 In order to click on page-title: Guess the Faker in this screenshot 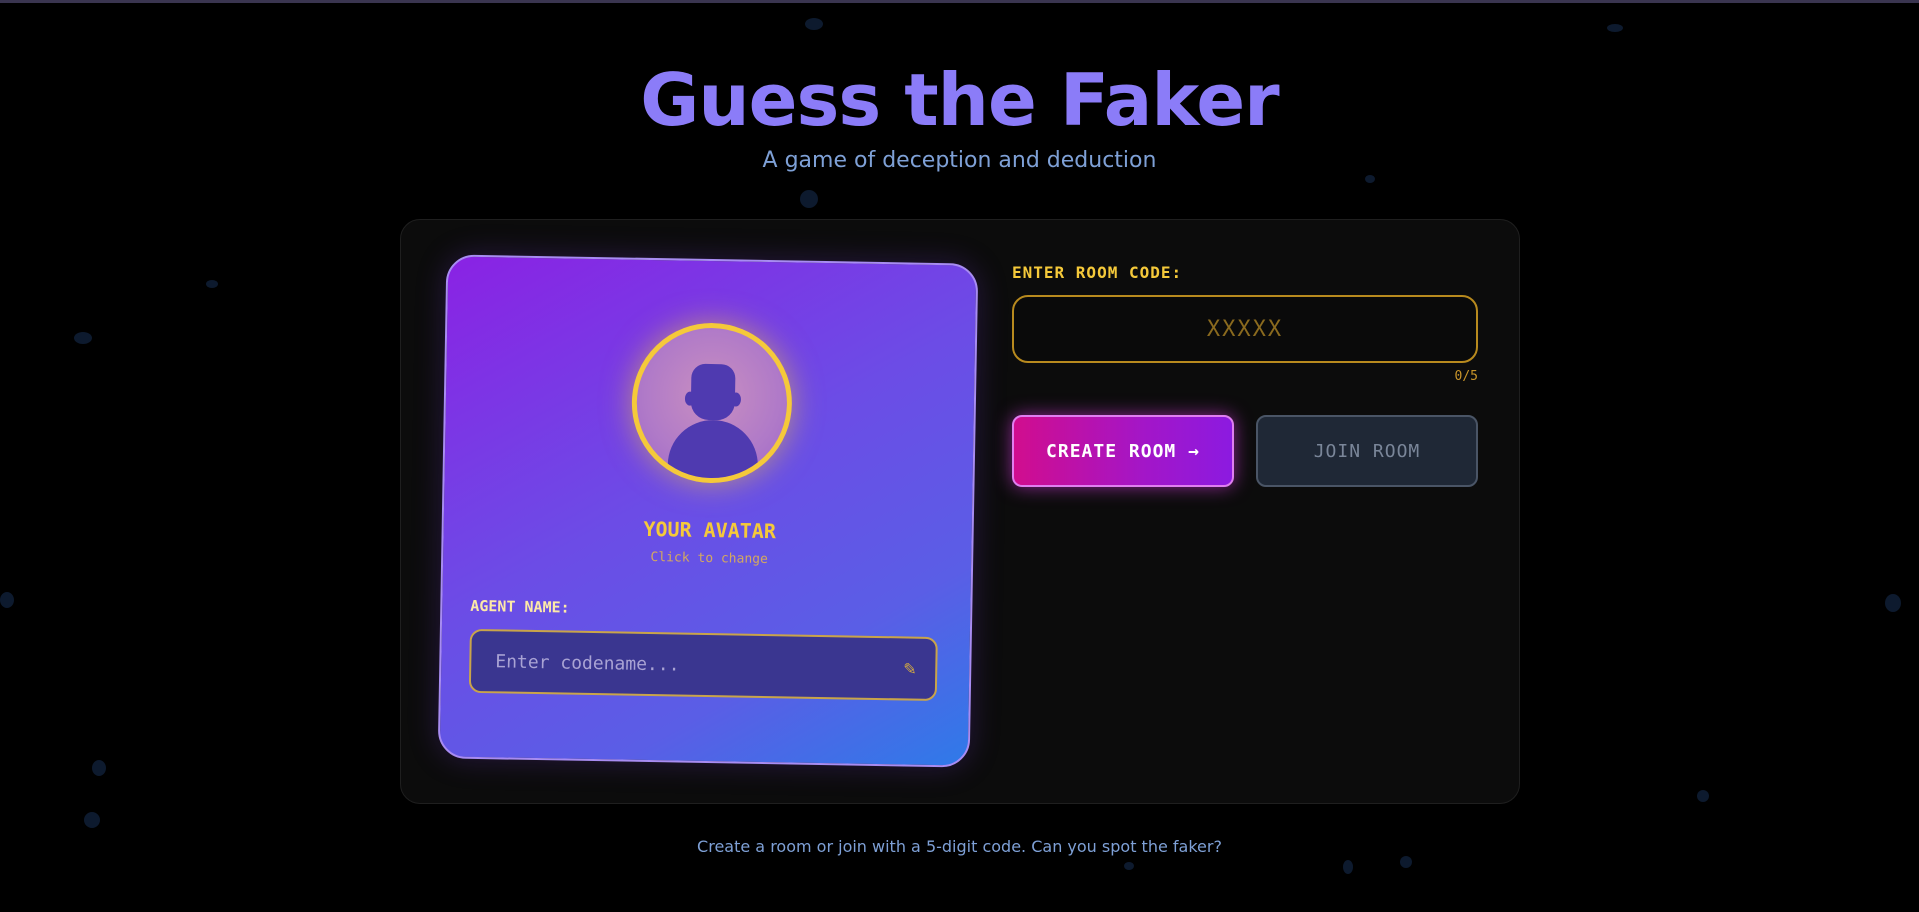, I will do `click(959, 100)`.